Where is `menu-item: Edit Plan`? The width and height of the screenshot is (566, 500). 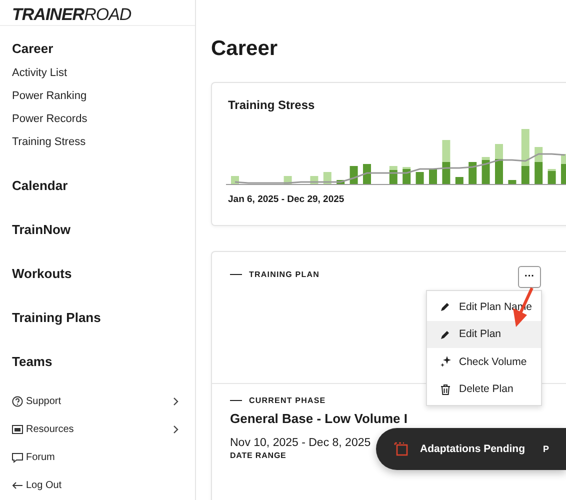
menu-item: Edit Plan is located at coordinates (484, 334).